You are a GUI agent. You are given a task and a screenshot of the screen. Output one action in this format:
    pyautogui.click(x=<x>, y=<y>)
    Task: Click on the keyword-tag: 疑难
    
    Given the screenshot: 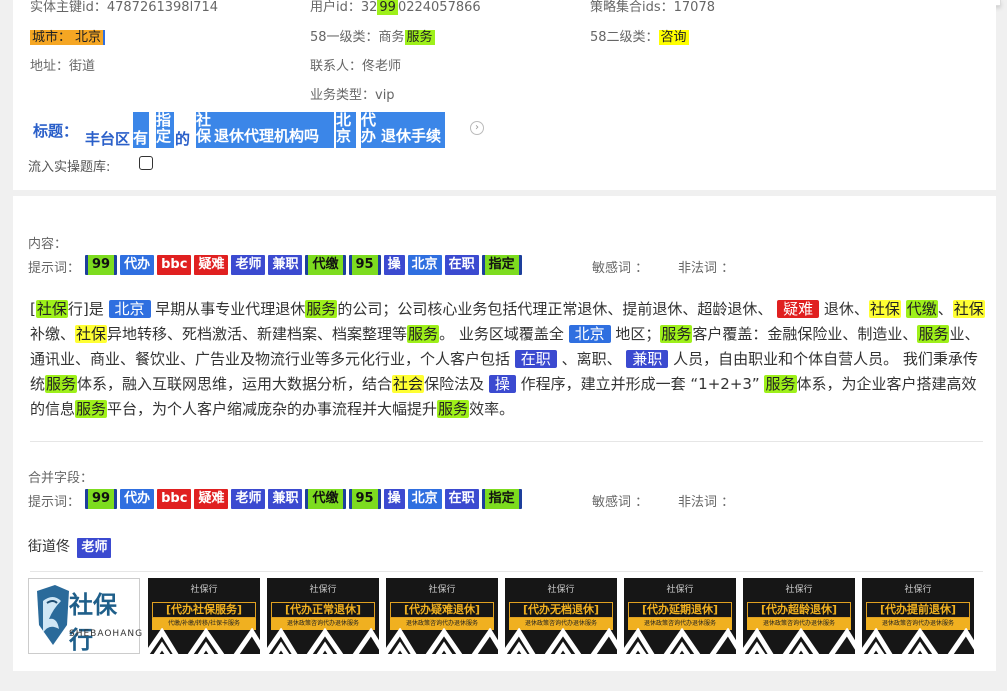 What is the action you would take?
    pyautogui.click(x=211, y=265)
    